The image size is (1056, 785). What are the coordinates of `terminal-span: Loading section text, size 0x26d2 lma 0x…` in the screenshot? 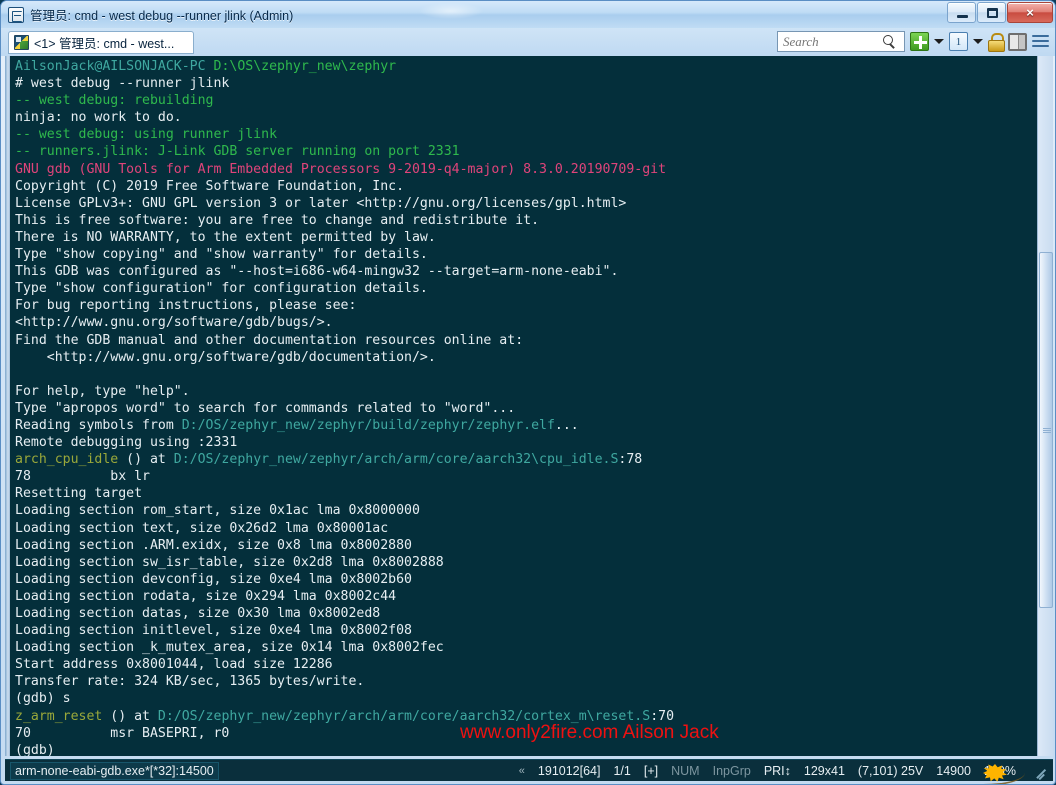 It's located at (202, 528).